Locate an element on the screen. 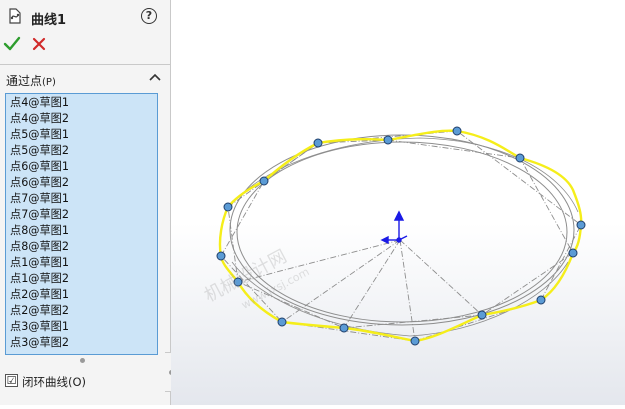  cancel-button is located at coordinates (39, 44).